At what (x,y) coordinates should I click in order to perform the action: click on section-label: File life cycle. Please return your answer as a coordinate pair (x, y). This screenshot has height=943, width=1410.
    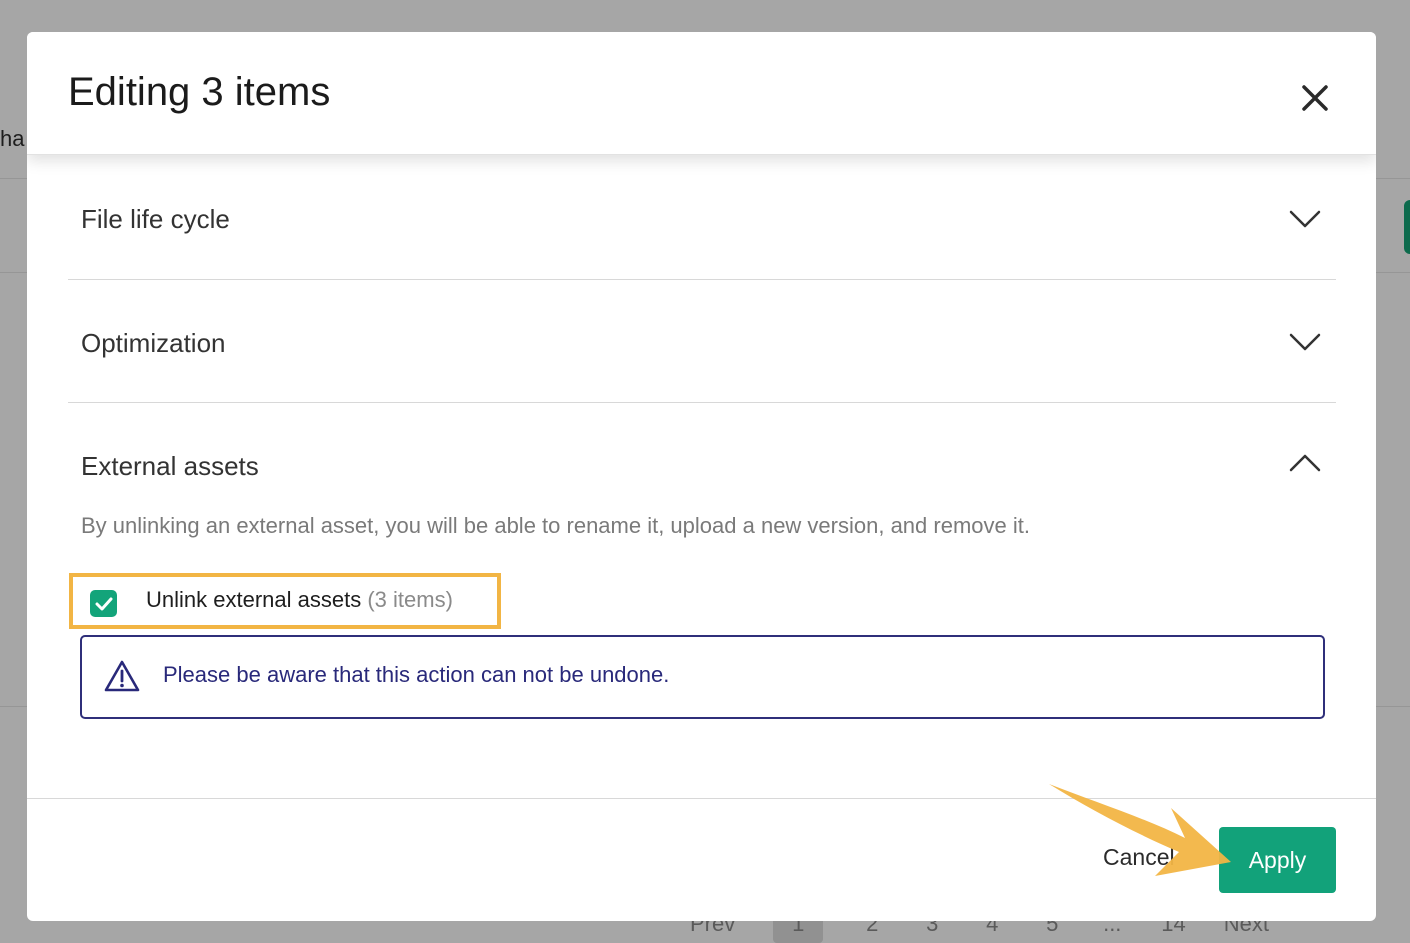
    Looking at the image, I should click on (155, 219).